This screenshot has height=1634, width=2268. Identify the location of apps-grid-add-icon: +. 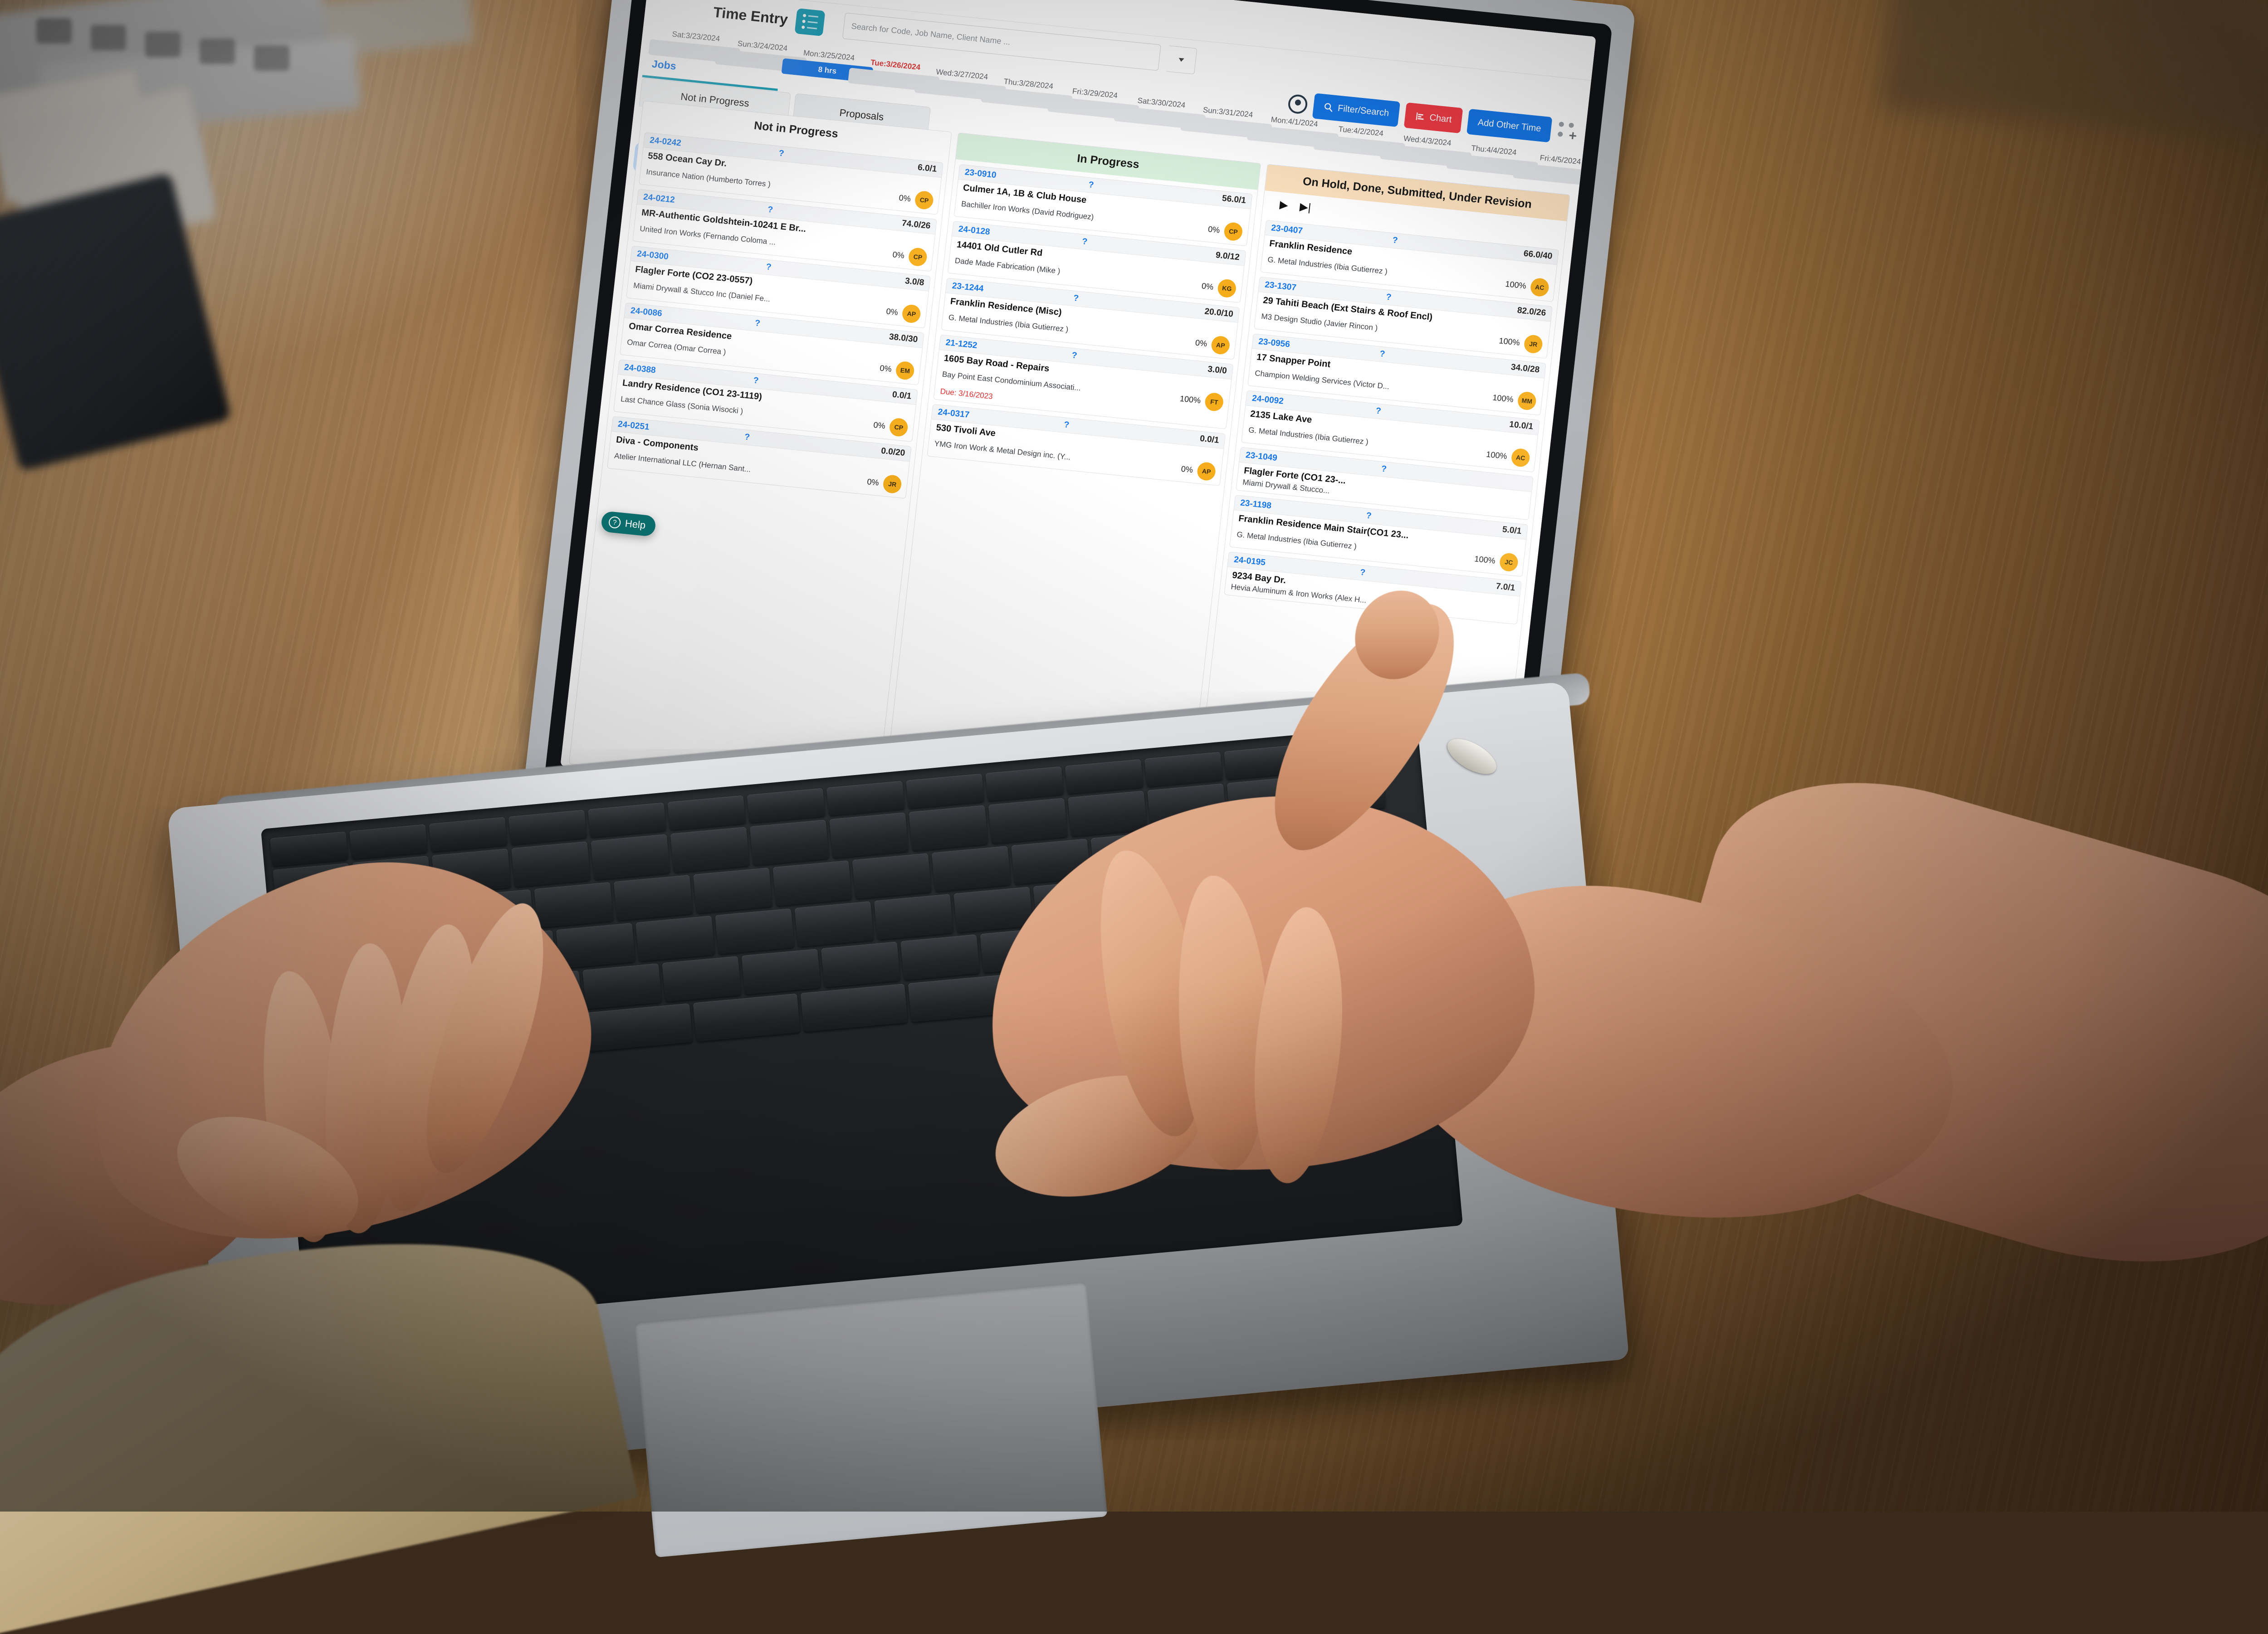
(1568, 131).